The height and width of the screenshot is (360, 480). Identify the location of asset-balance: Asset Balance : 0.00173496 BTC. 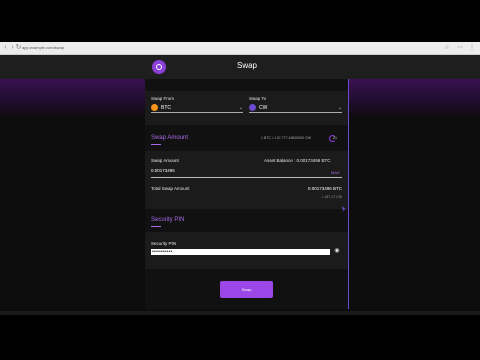
(297, 160).